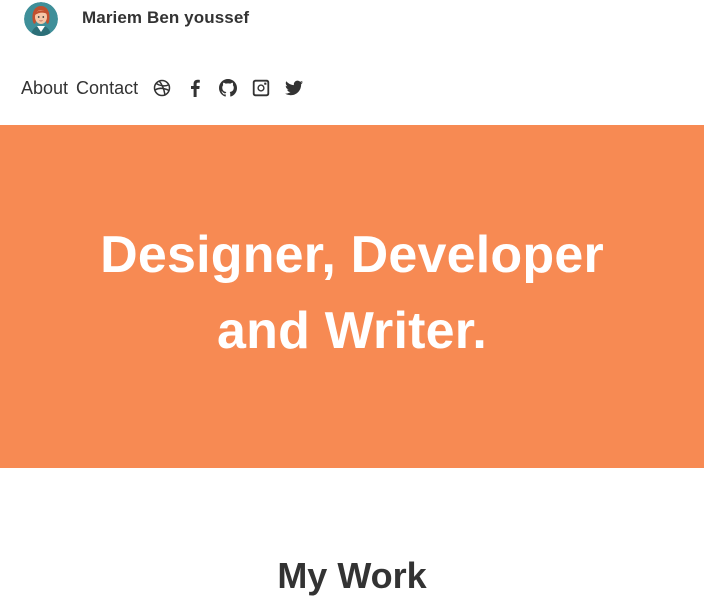  I want to click on github-icon, so click(228, 88).